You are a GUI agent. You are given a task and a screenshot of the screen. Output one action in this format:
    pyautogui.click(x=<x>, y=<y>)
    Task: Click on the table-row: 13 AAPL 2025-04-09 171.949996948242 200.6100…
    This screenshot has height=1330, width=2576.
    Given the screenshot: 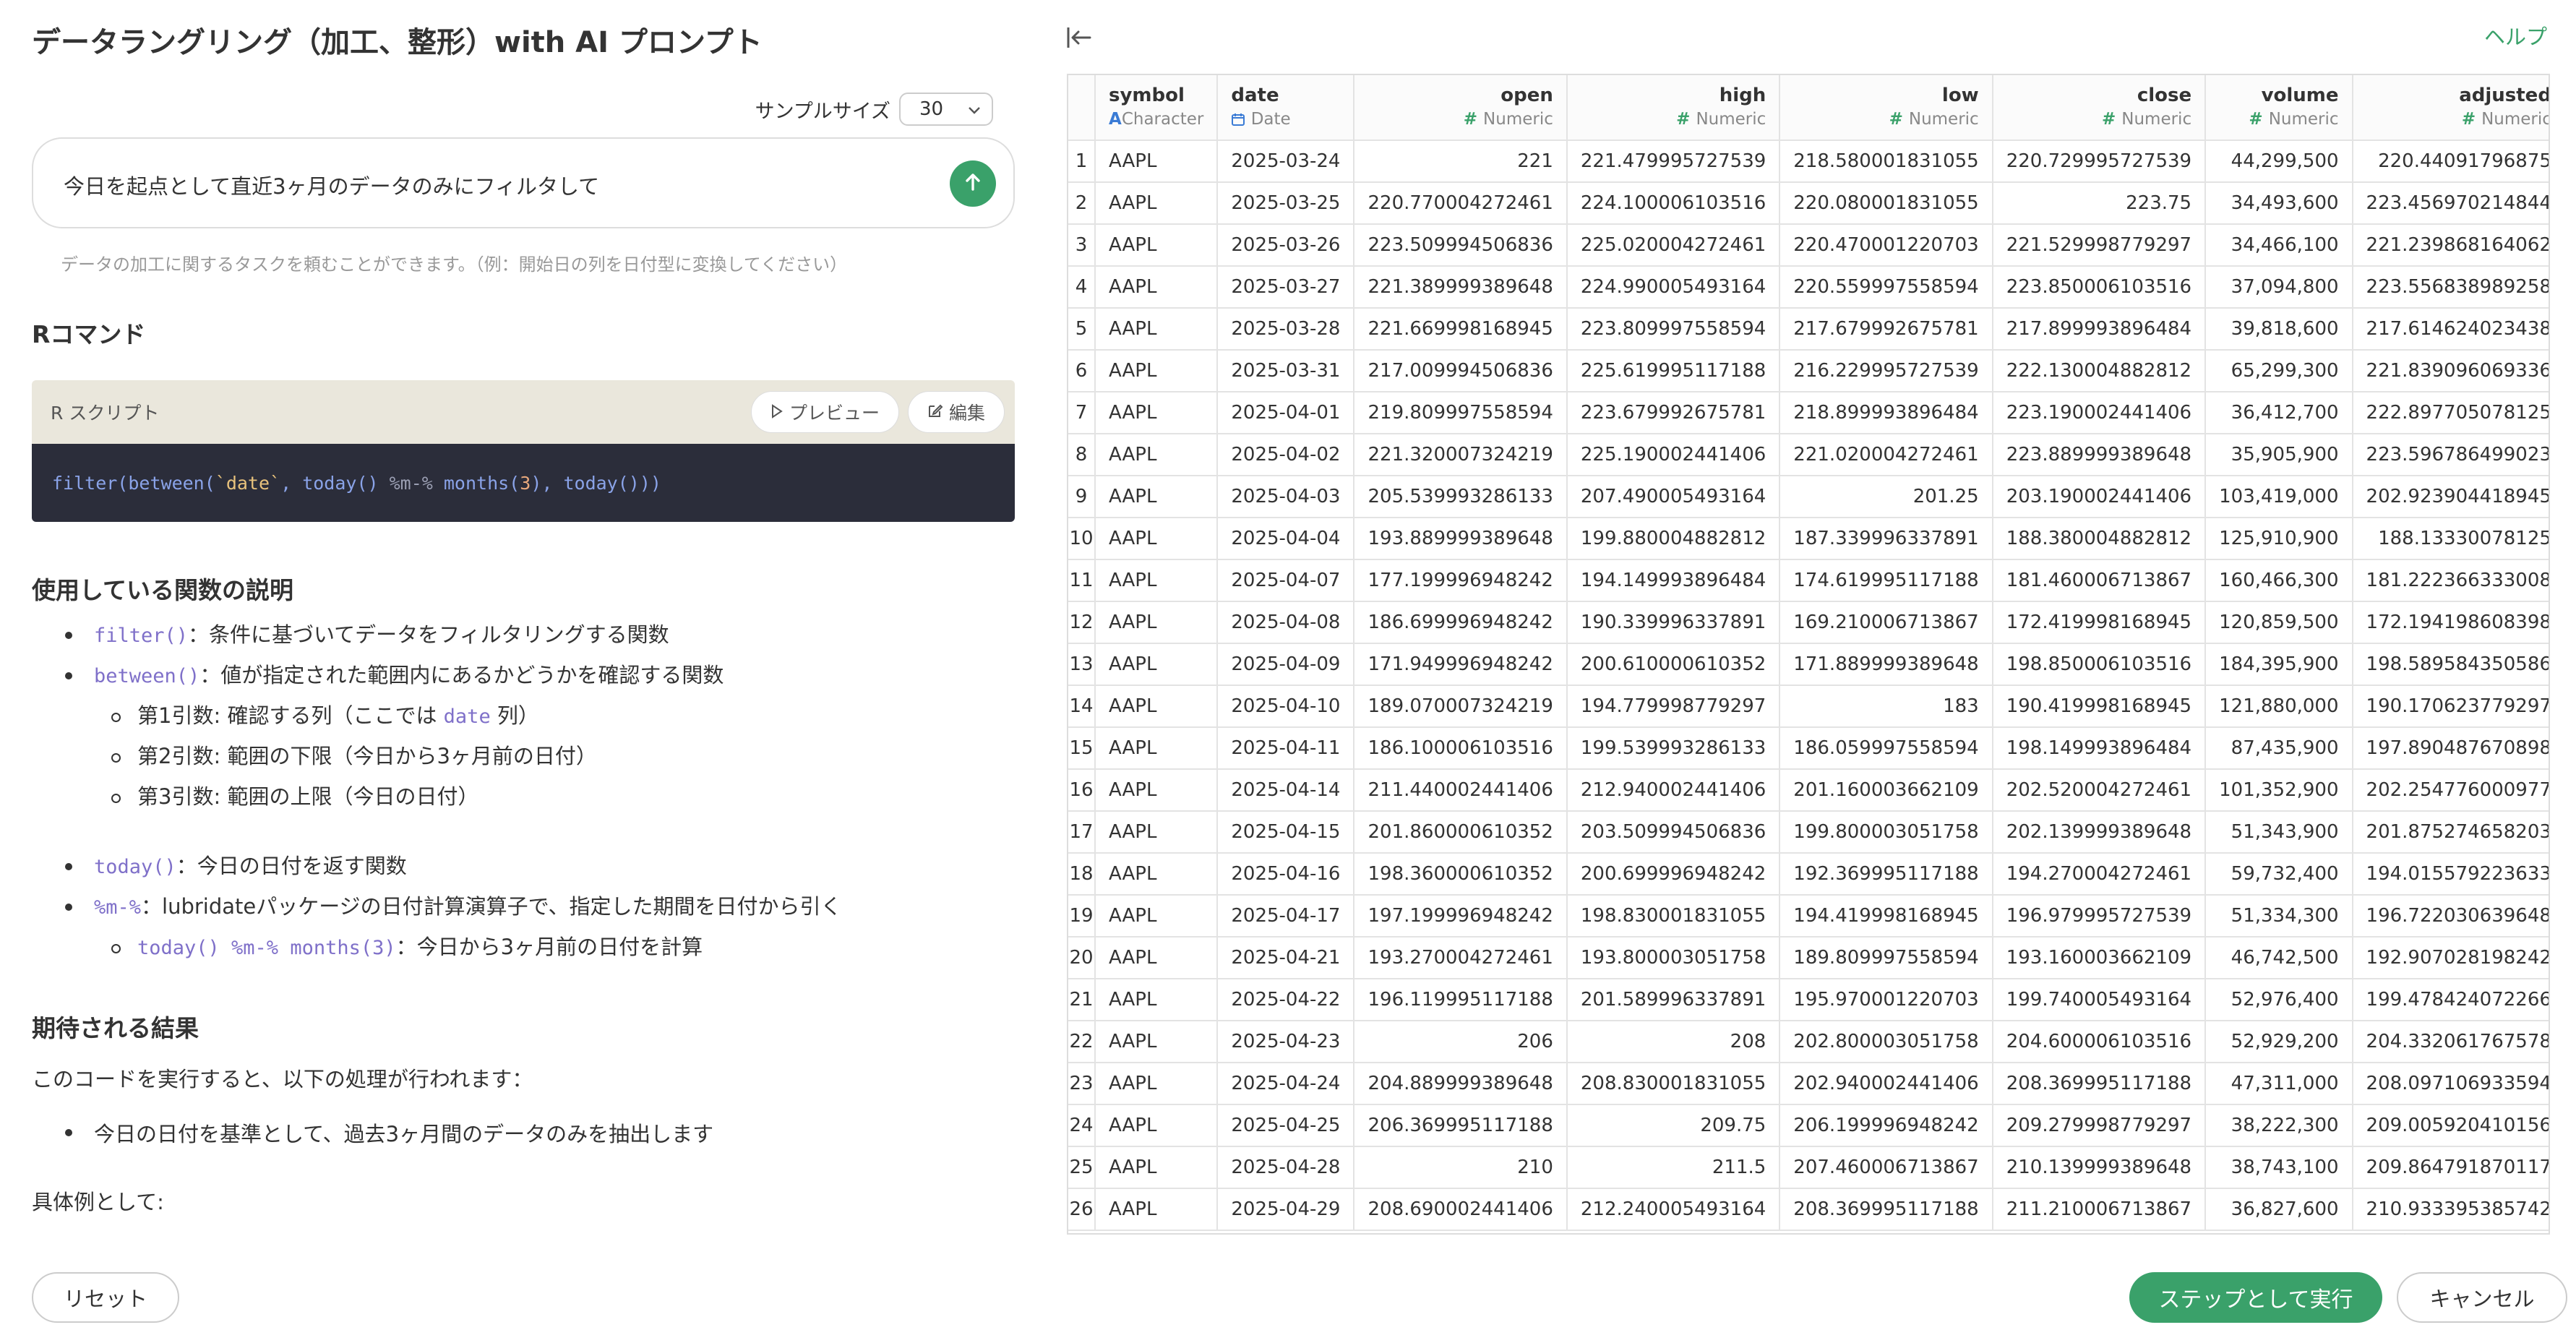 What is the action you would take?
    pyautogui.click(x=1808, y=664)
    